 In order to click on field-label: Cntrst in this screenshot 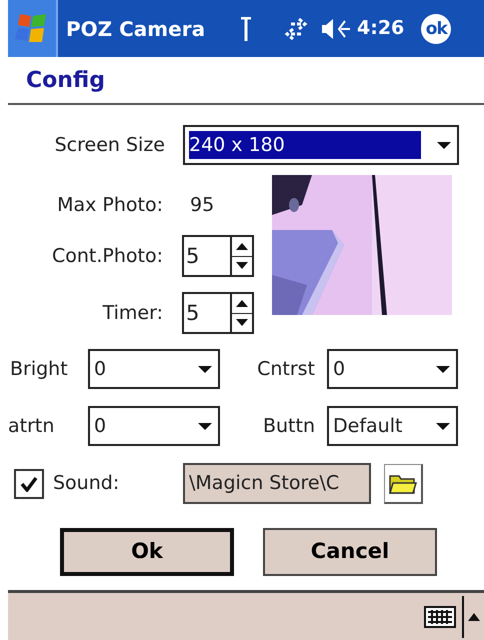, I will do `click(286, 369)`.